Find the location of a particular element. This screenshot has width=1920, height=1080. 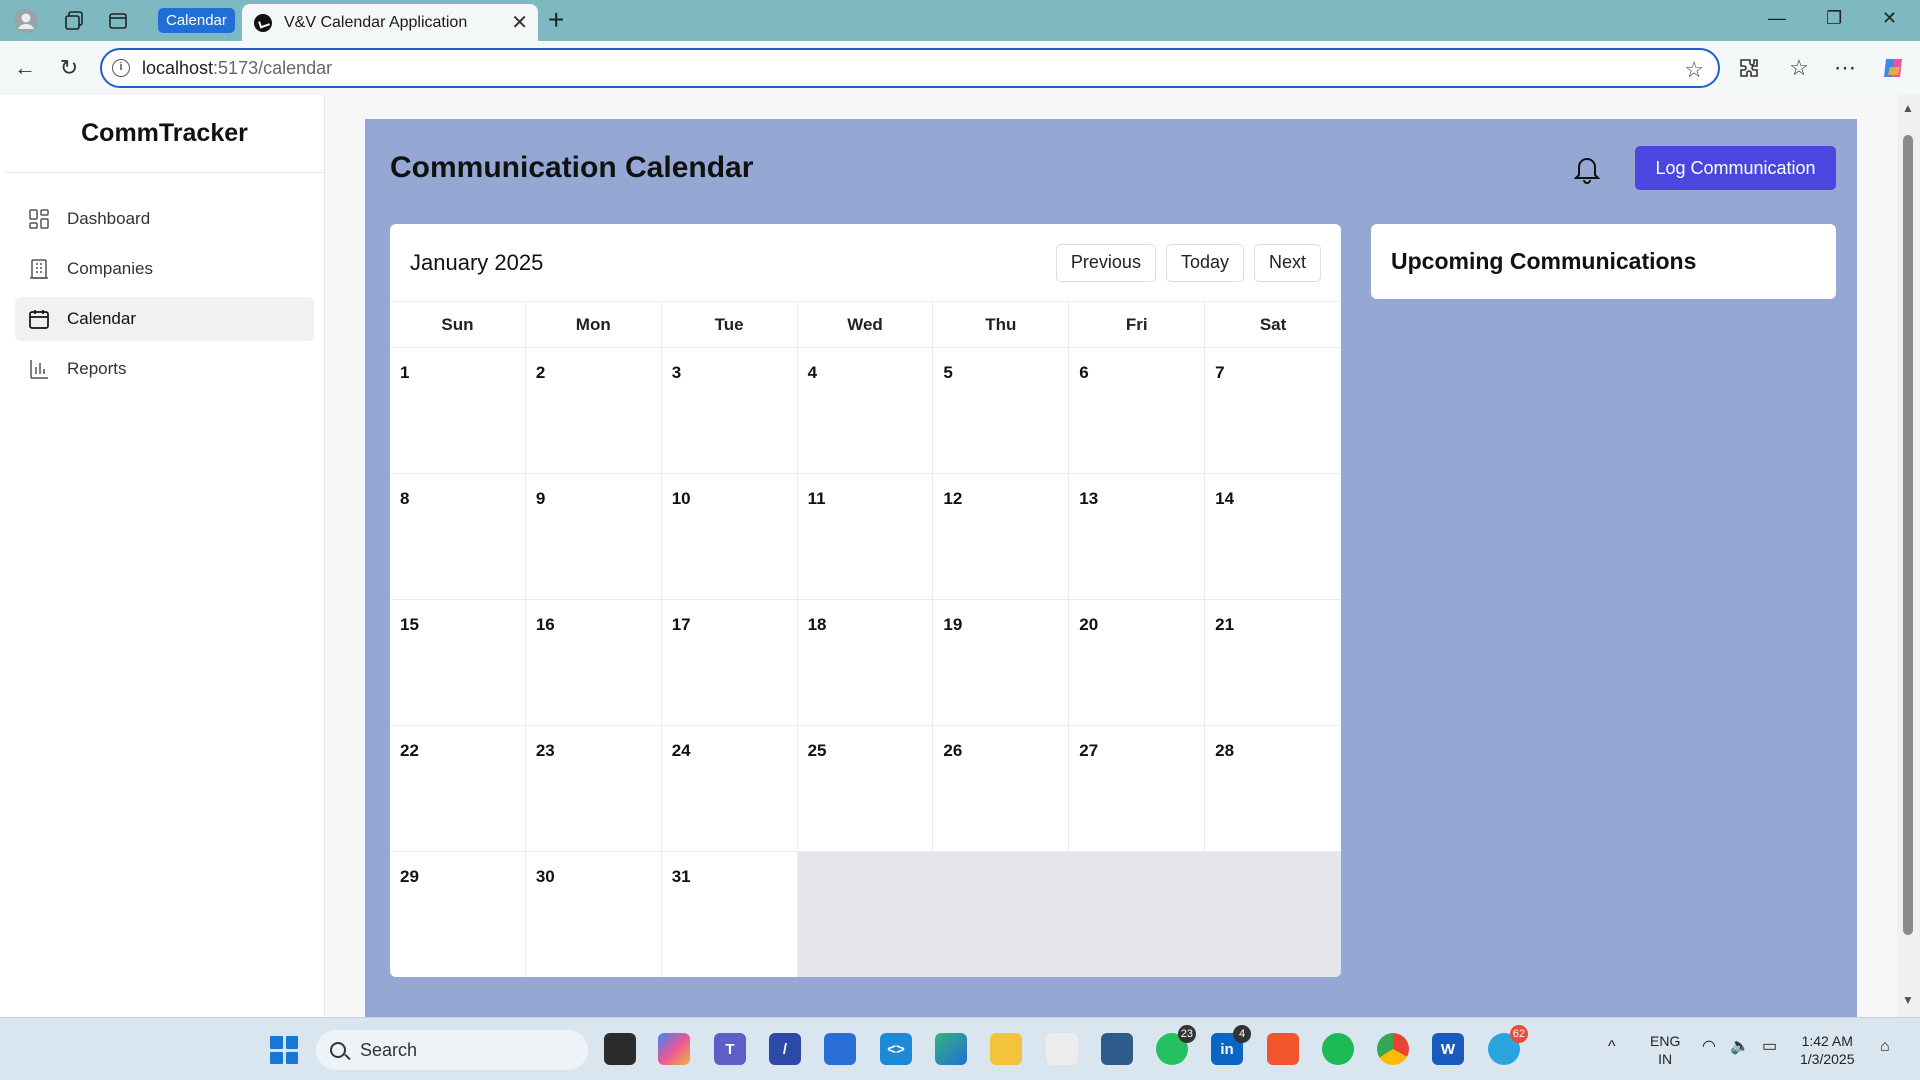

edge-icon is located at coordinates (951, 1049).